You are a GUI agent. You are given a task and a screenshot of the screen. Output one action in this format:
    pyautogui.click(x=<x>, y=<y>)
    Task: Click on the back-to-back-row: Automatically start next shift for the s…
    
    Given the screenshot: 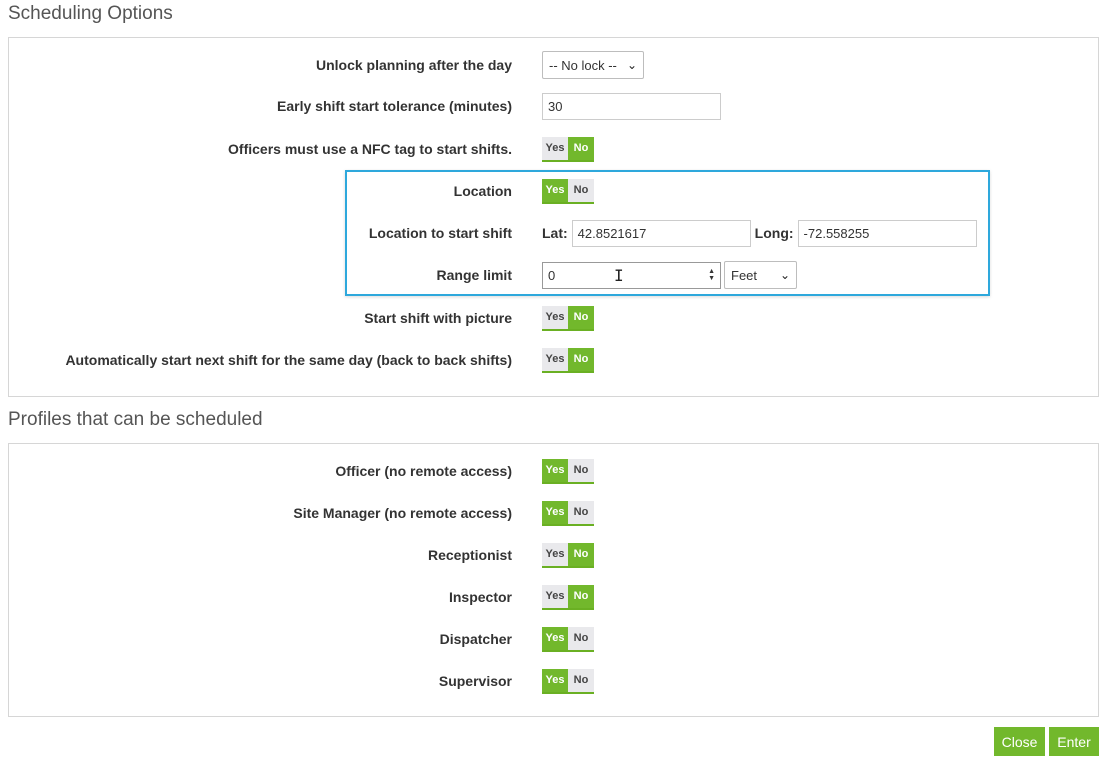 What is the action you would take?
    pyautogui.click(x=553, y=360)
    